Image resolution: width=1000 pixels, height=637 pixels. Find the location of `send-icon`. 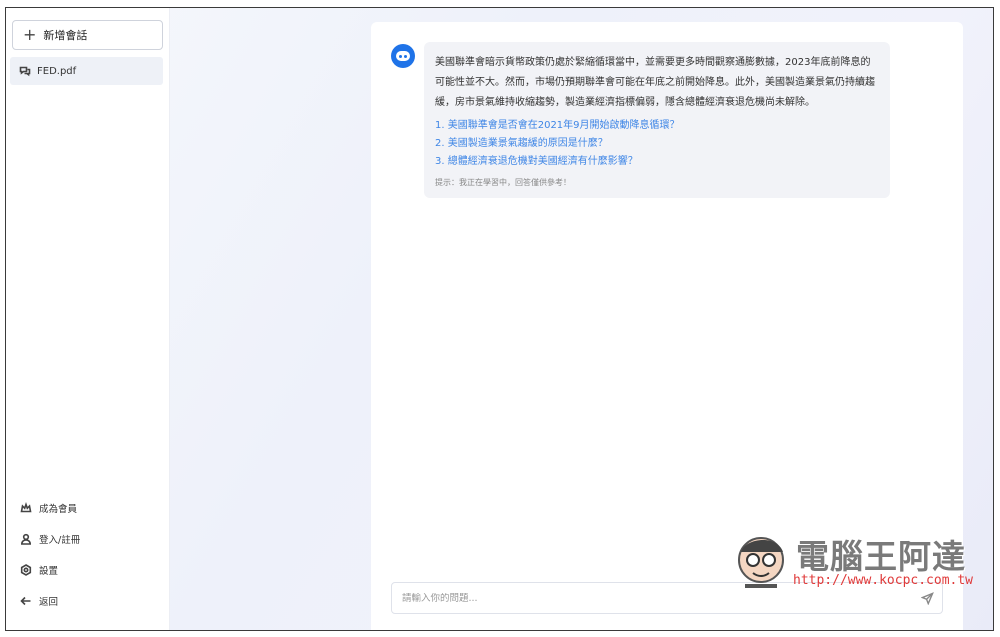

send-icon is located at coordinates (927, 598).